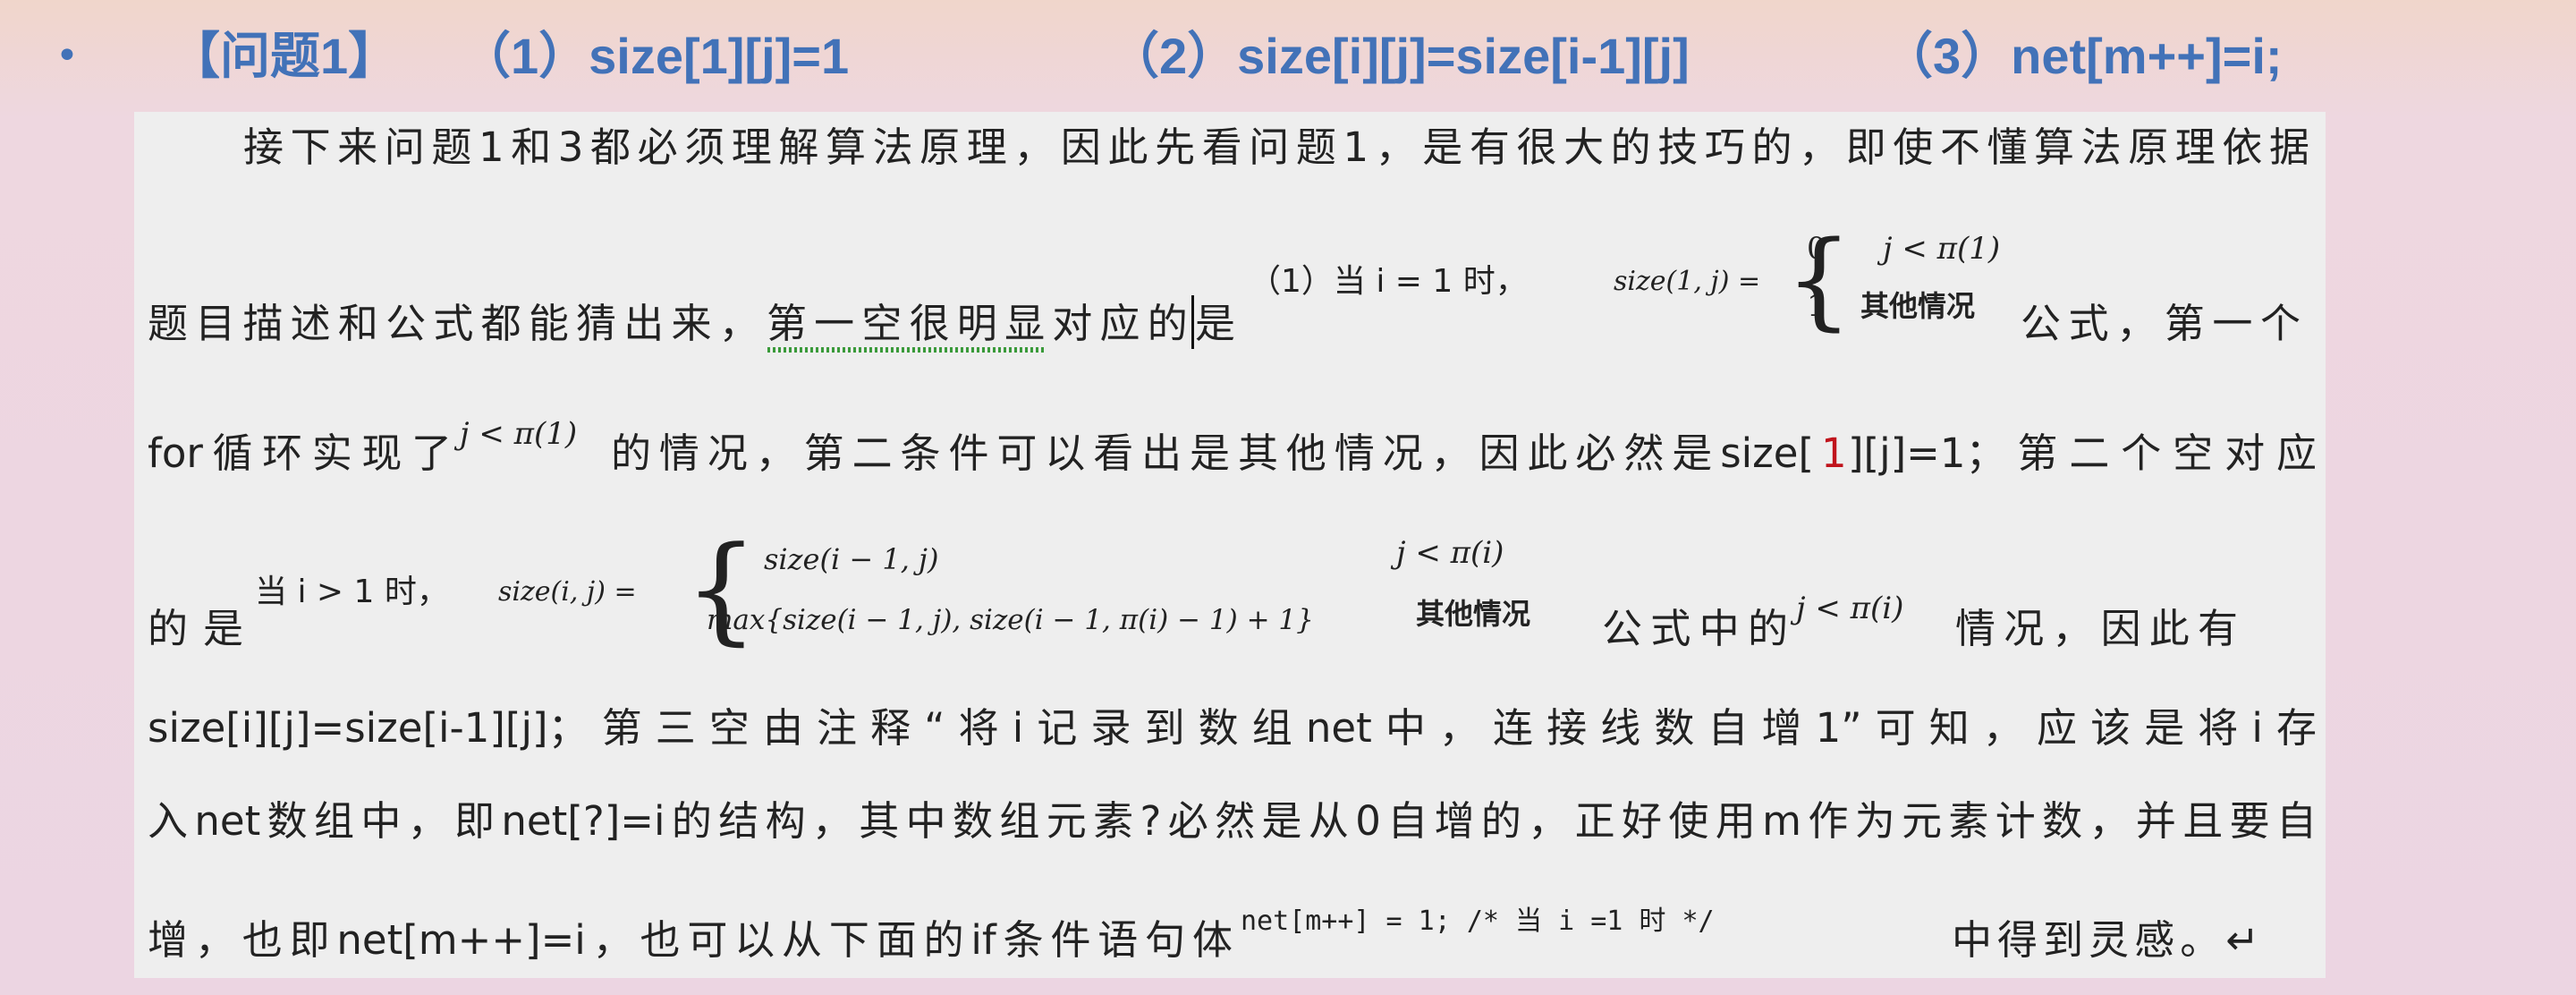 The height and width of the screenshot is (995, 2576). I want to click on answer-1: （1）size[1][j]=1, so click(655, 56).